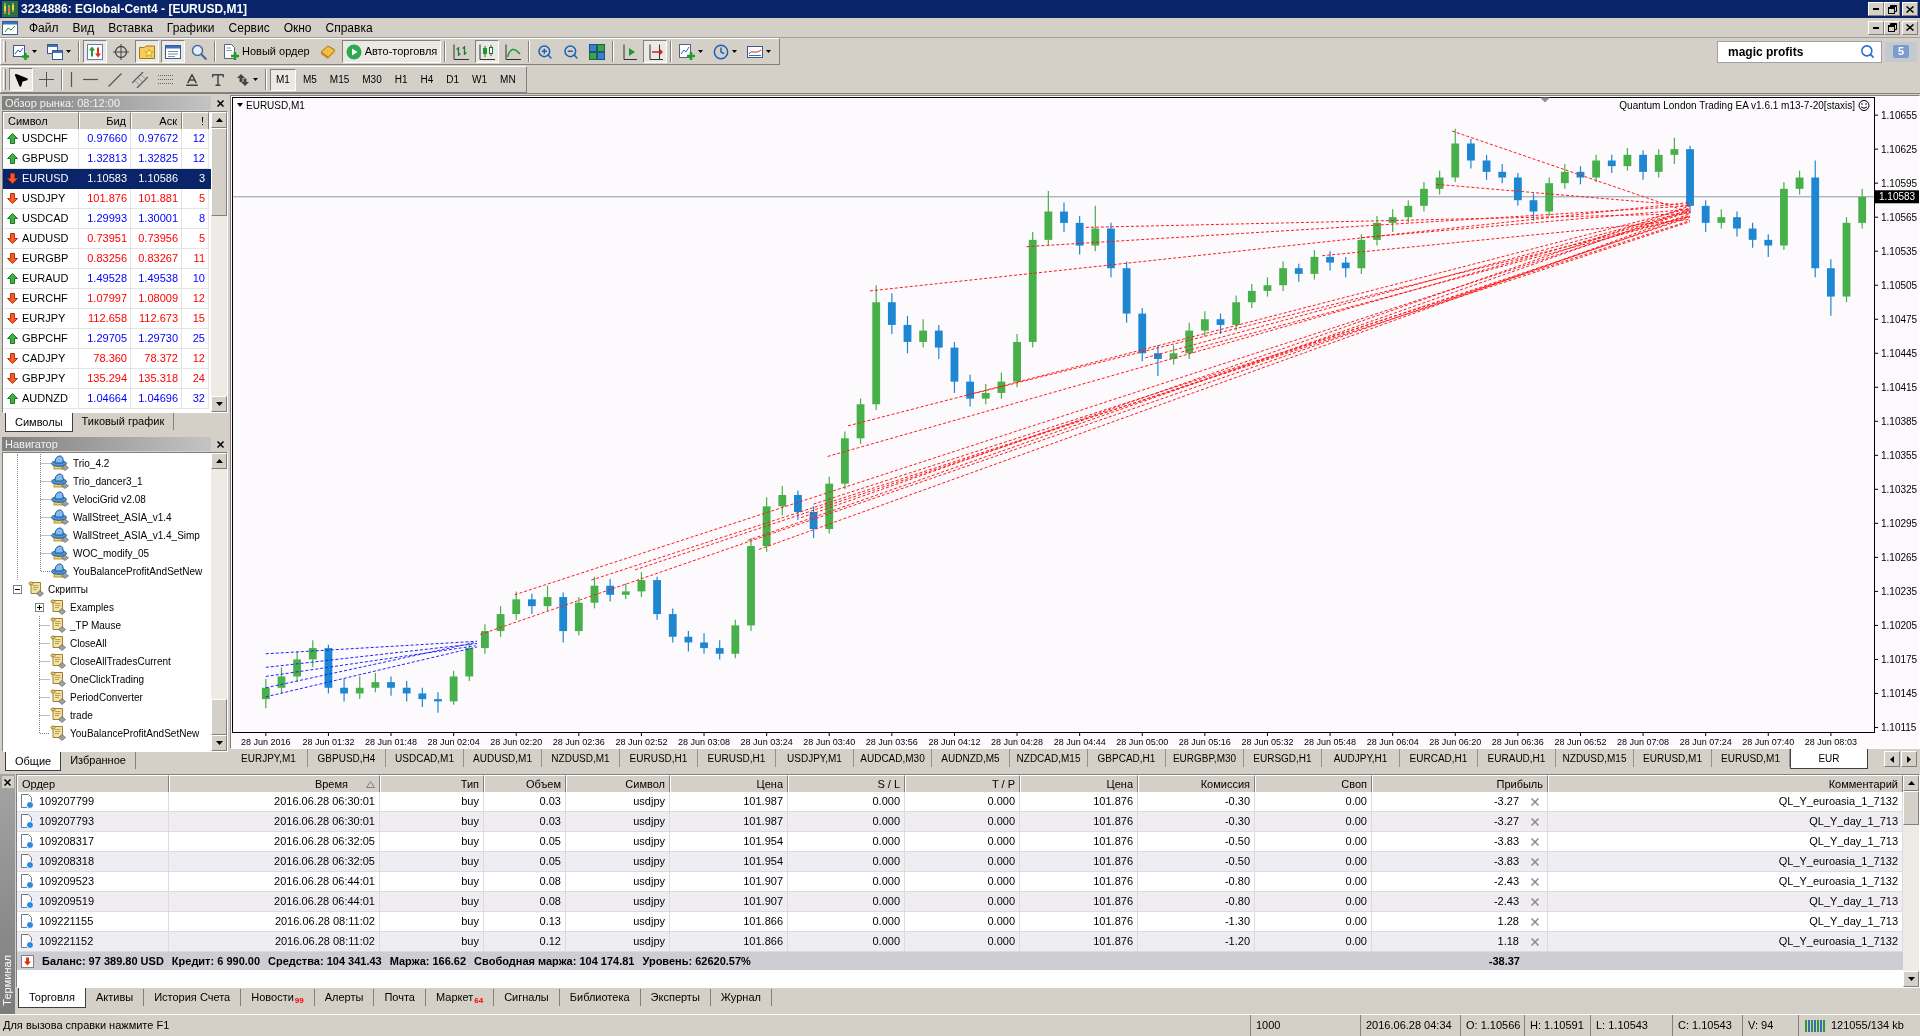 The height and width of the screenshot is (1036, 1920). Describe the element at coordinates (741, 997) in the screenshot. I see `tab: Журнал` at that location.